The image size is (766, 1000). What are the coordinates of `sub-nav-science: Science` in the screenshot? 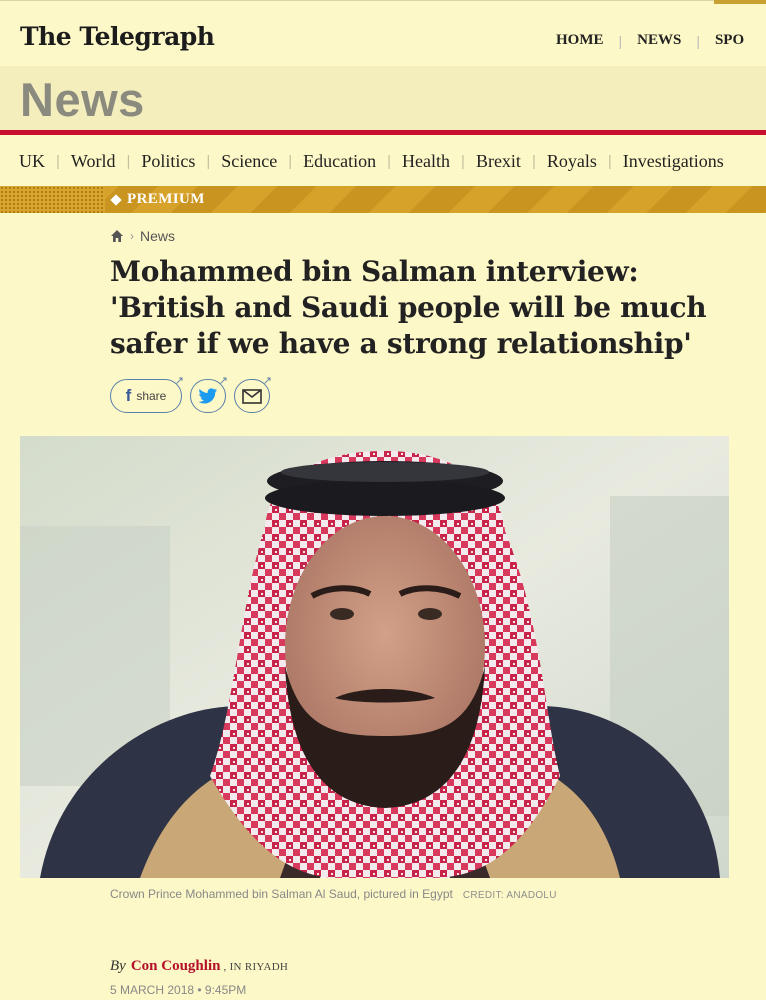 It's located at (249, 161).